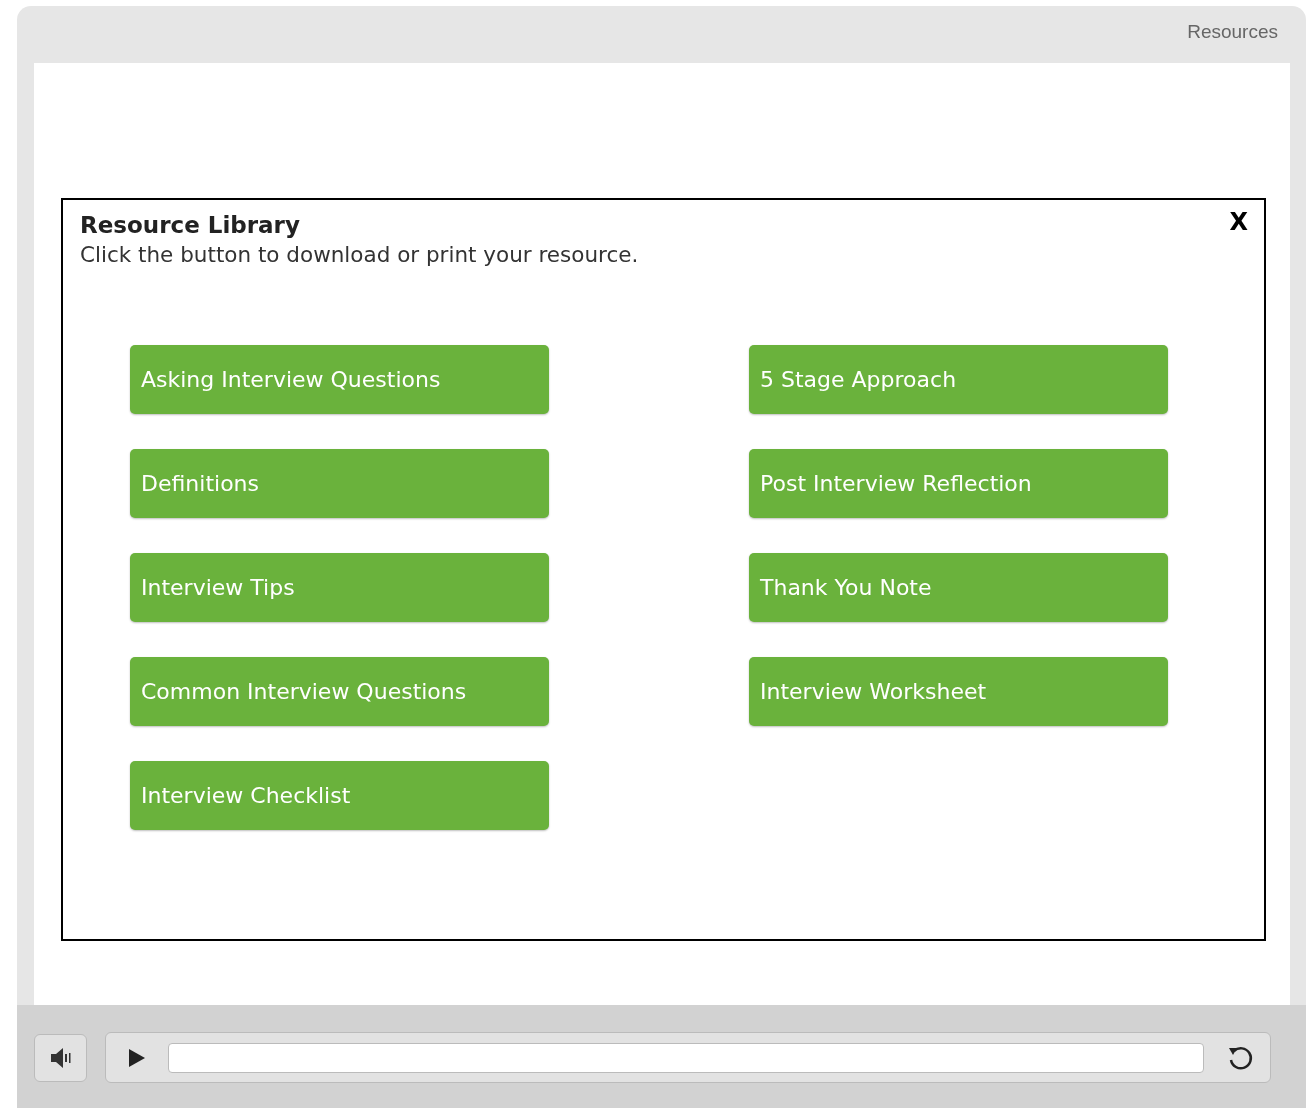  Describe the element at coordinates (958, 587) in the screenshot. I see `resource-button: Thank You Note` at that location.